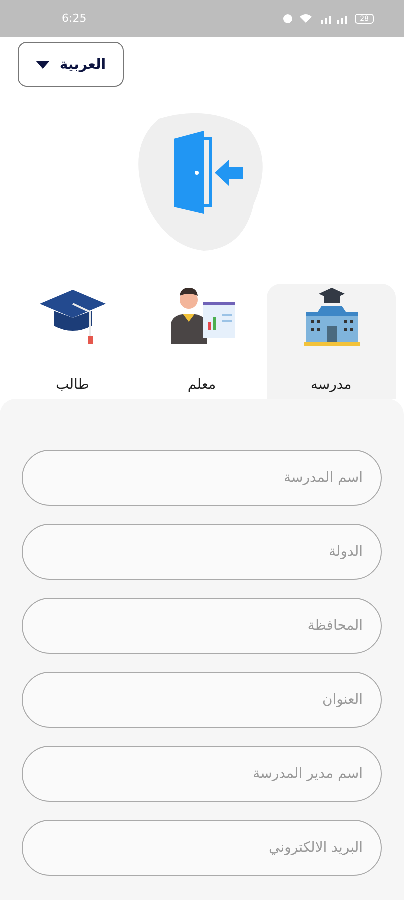 The width and height of the screenshot is (404, 900). Describe the element at coordinates (71, 64) in the screenshot. I see `language-dropdown: العربية` at that location.